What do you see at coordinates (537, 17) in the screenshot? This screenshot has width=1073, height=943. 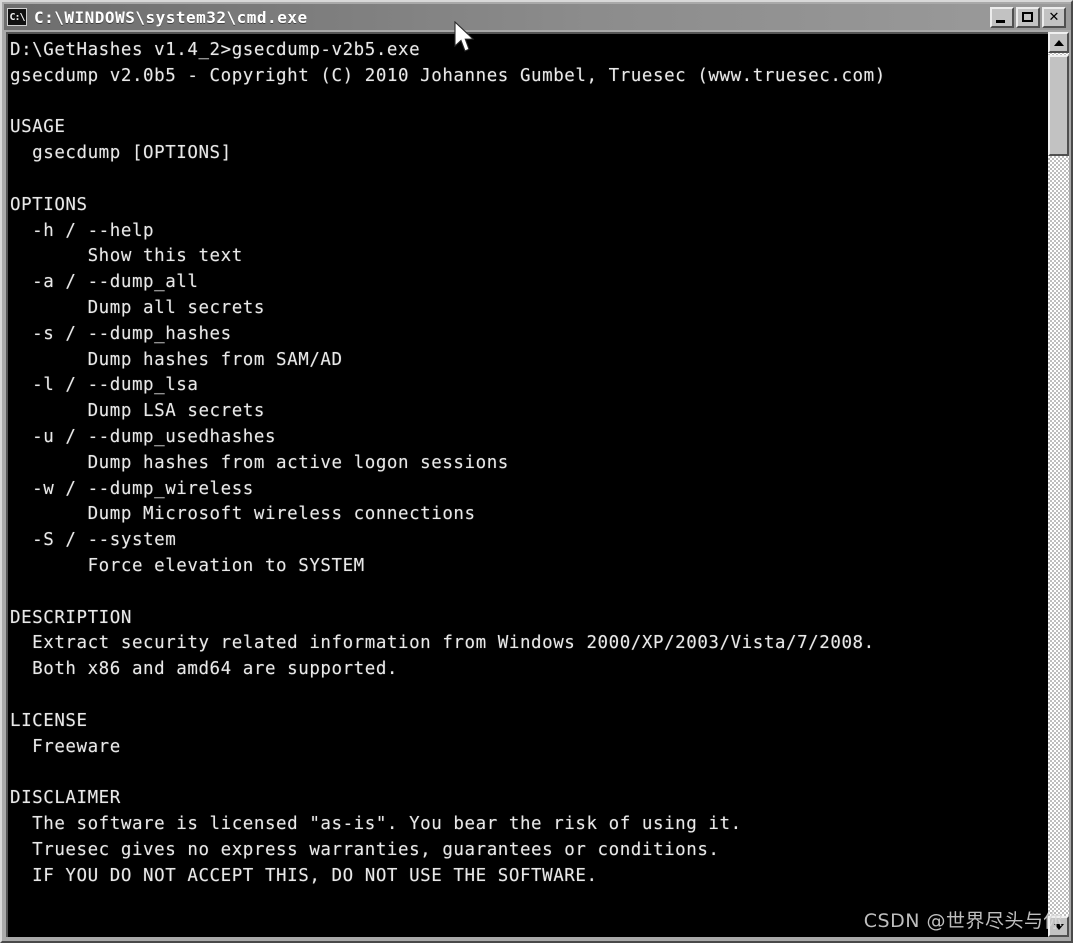 I see `window-titlebar: C:\ C:\WINDOWS\system32\cmd.exe ✕` at bounding box center [537, 17].